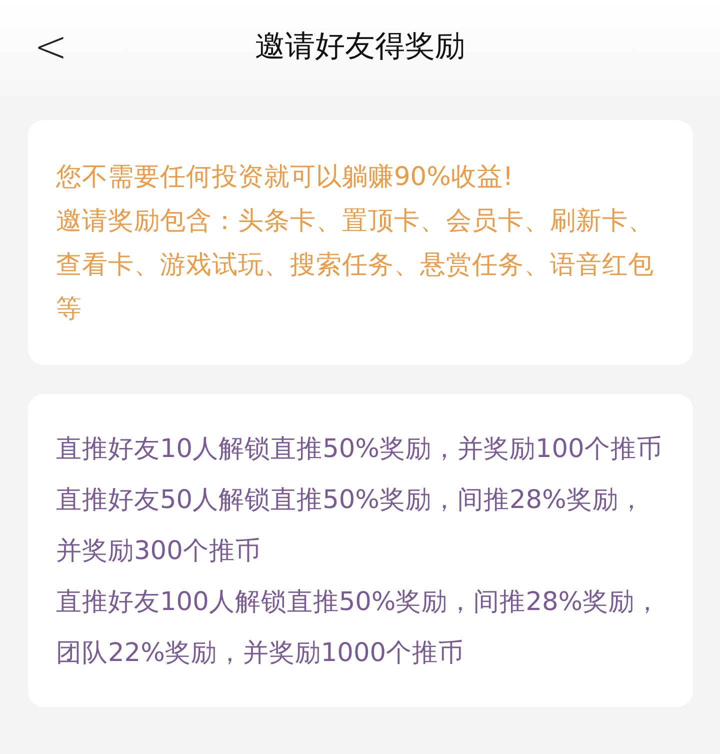  What do you see at coordinates (355, 265) in the screenshot?
I see `intro-text: 邀请奖励包含：头条卡、置顶卡、会员卡、刷新卡、查看卡、游戏试玩、搜索任务、悬赏任务、语音红包等` at bounding box center [355, 265].